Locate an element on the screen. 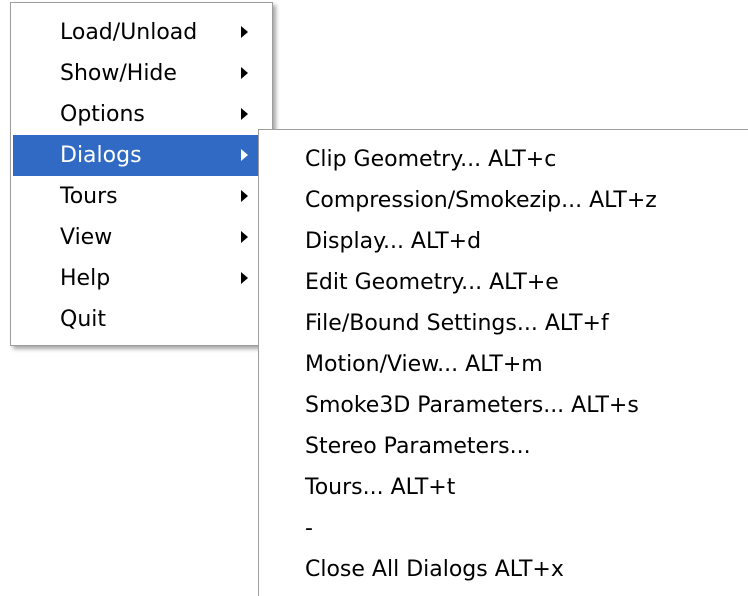  menu-item-load-unload: Load/Unload is located at coordinates (138, 32).